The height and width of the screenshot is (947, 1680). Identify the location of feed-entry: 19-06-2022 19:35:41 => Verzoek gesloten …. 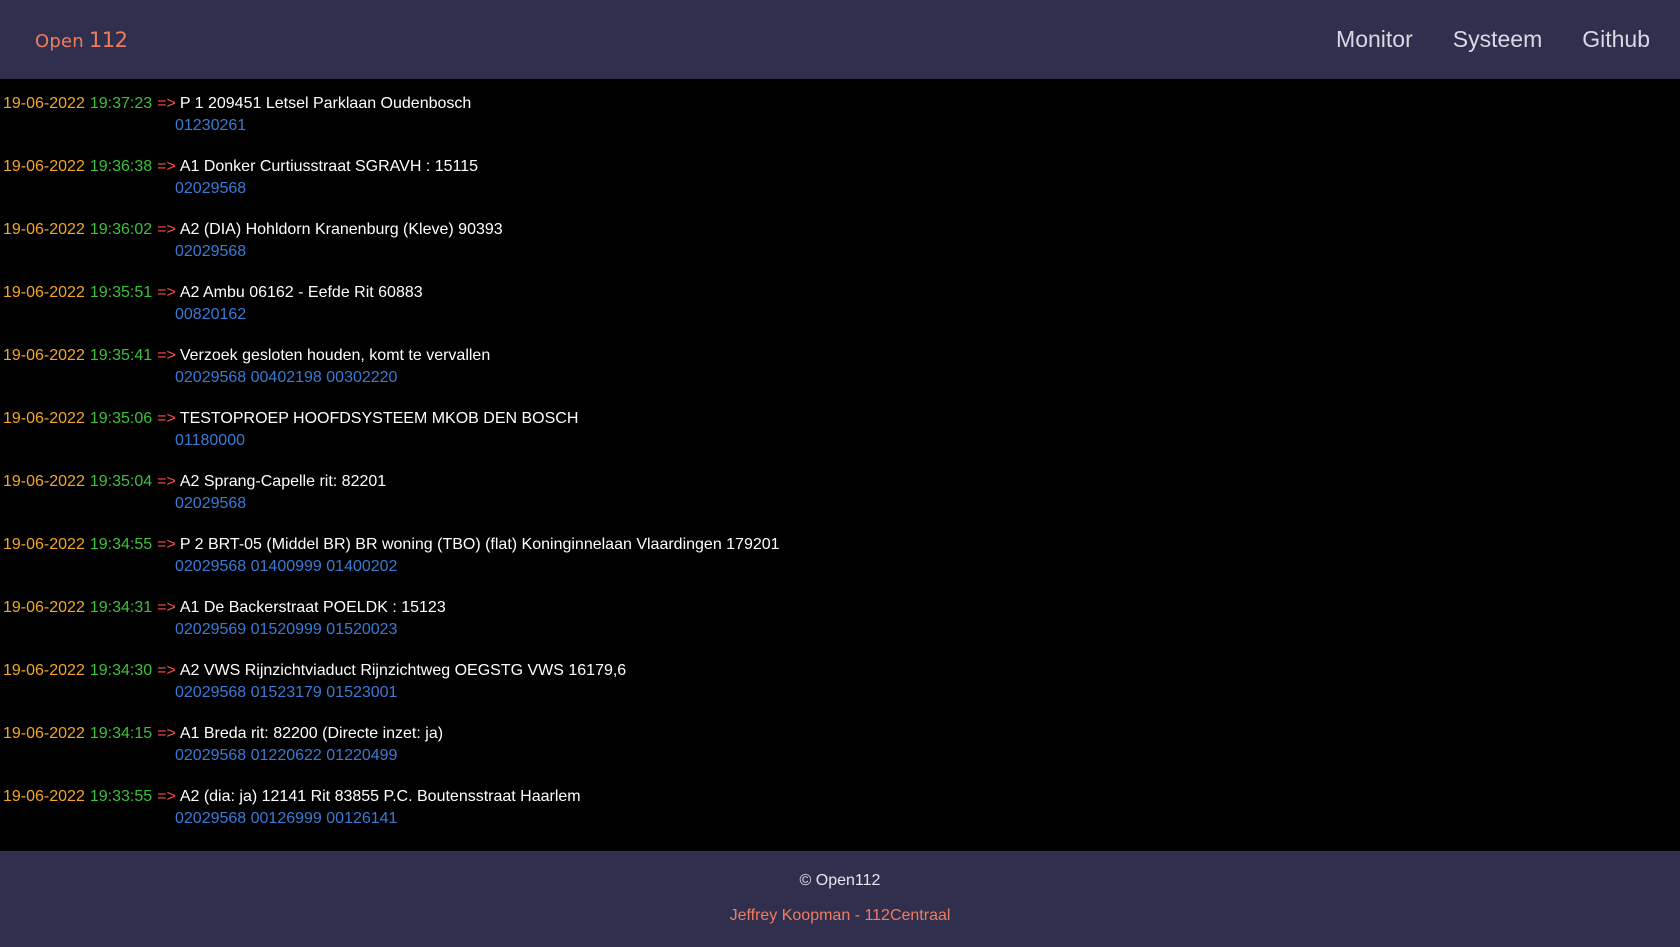
(840, 376).